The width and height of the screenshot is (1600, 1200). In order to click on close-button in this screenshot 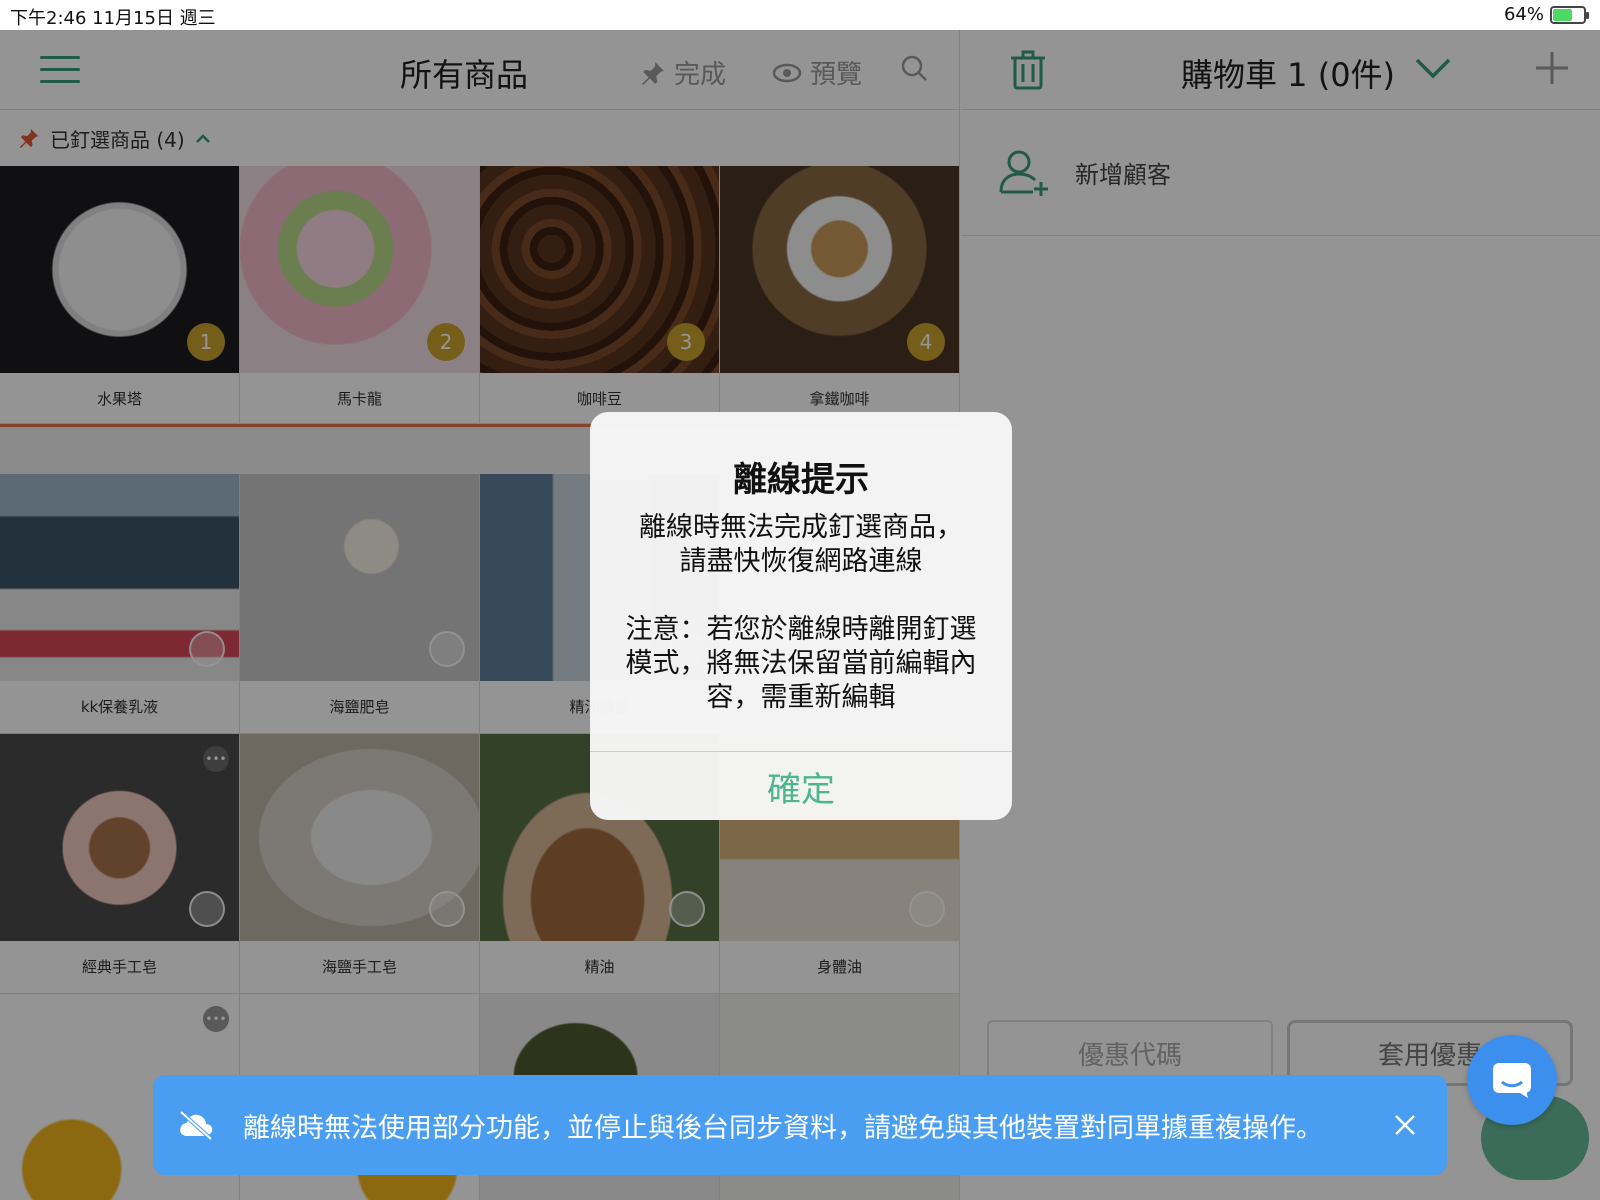, I will do `click(1405, 1125)`.